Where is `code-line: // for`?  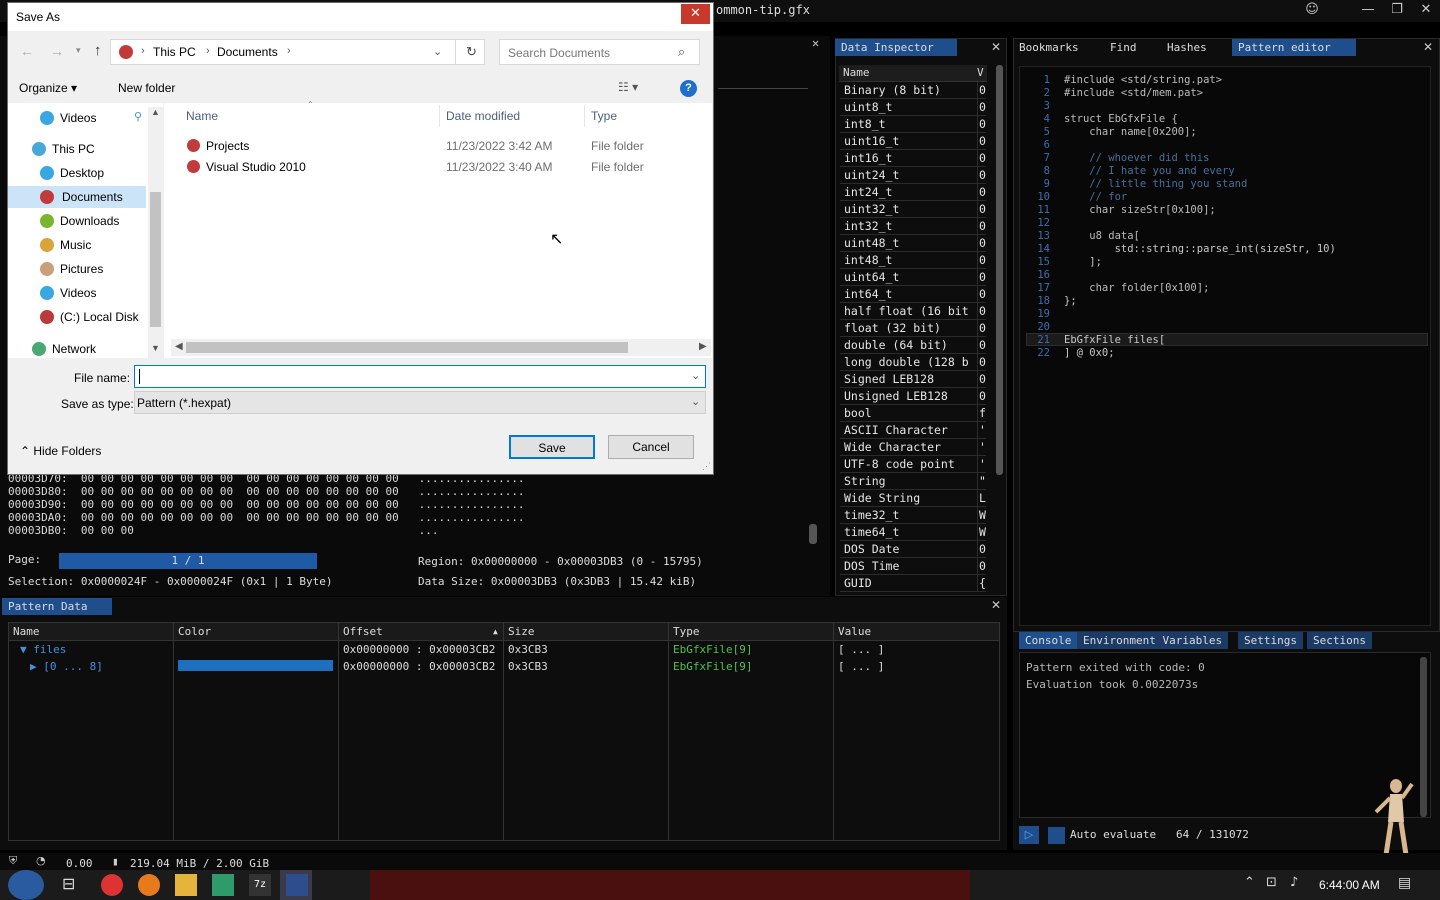
code-line: // for is located at coordinates (1095, 197).